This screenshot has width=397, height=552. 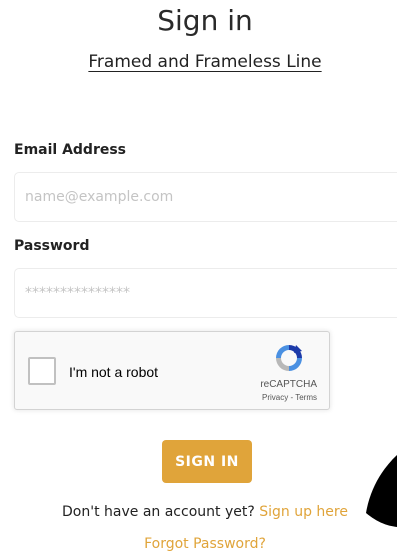 What do you see at coordinates (42, 371) in the screenshot?
I see `recaptcha-checkbox` at bounding box center [42, 371].